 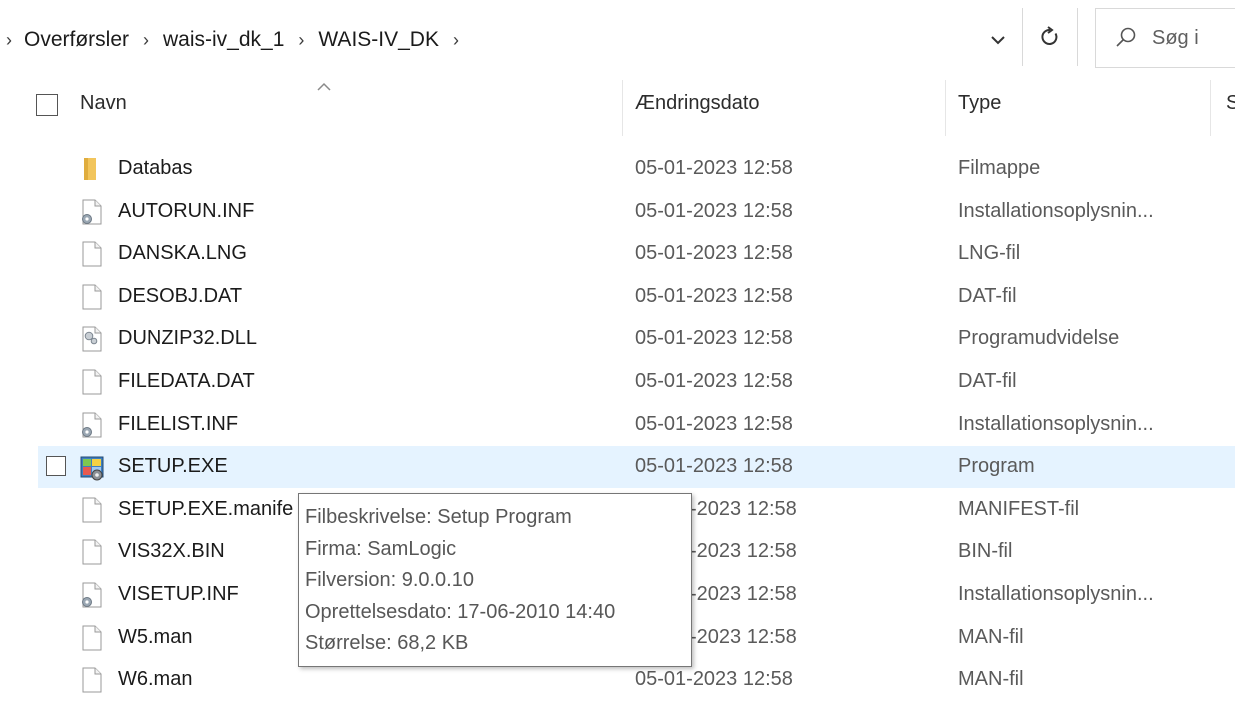 What do you see at coordinates (173, 466) in the screenshot?
I see `file-name: SETUP.EXE` at bounding box center [173, 466].